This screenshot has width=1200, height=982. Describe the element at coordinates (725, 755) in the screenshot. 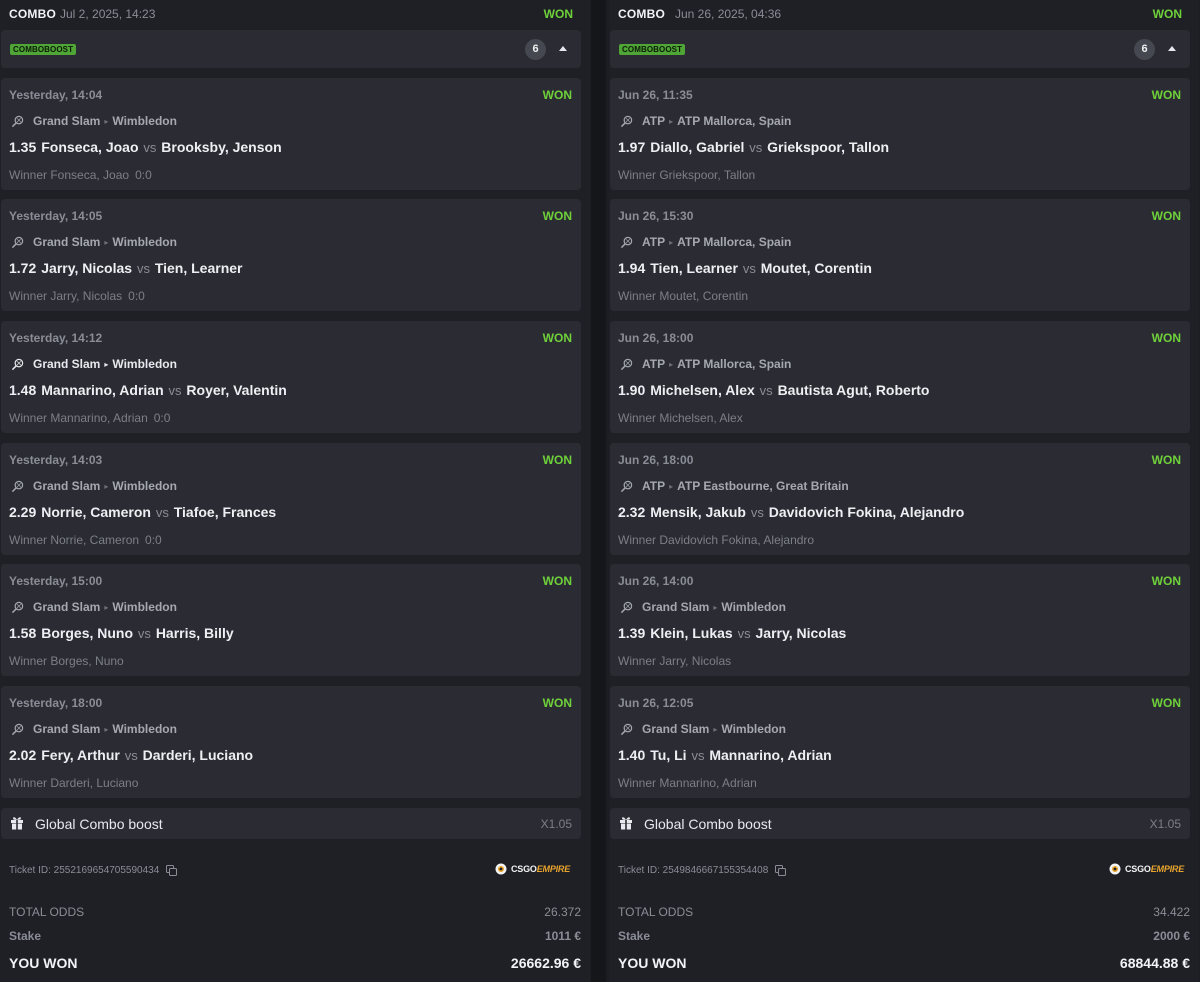

I see `match-line: 1.40 Tu, Li vs Mannarino, Adrian` at that location.